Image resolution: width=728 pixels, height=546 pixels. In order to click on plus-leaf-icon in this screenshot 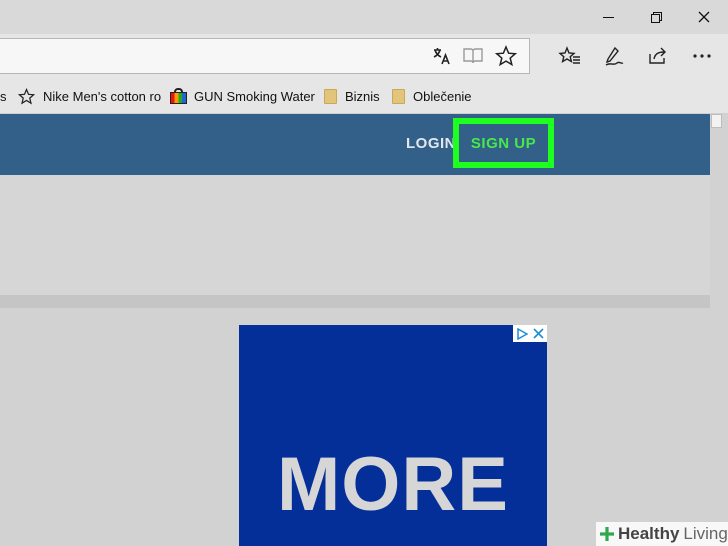, I will do `click(607, 534)`.